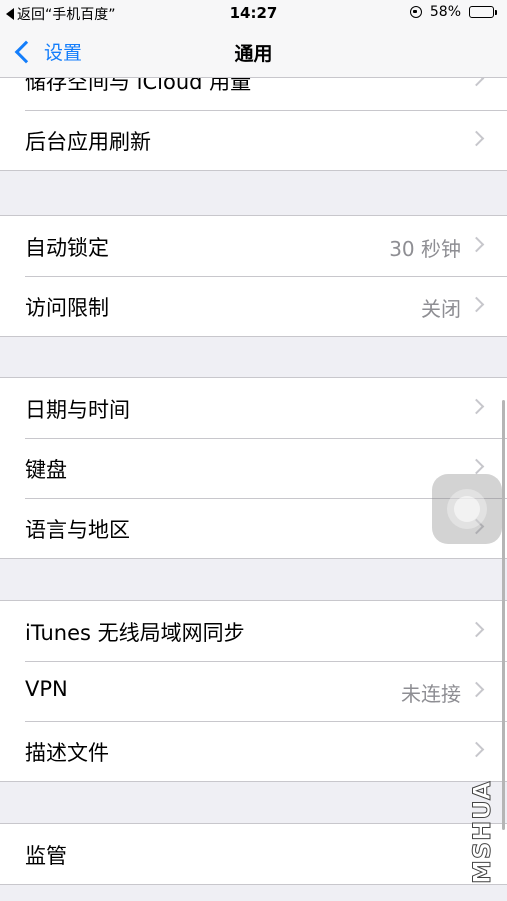  I want to click on settings-row-keyboard: 键盘, so click(253, 468).